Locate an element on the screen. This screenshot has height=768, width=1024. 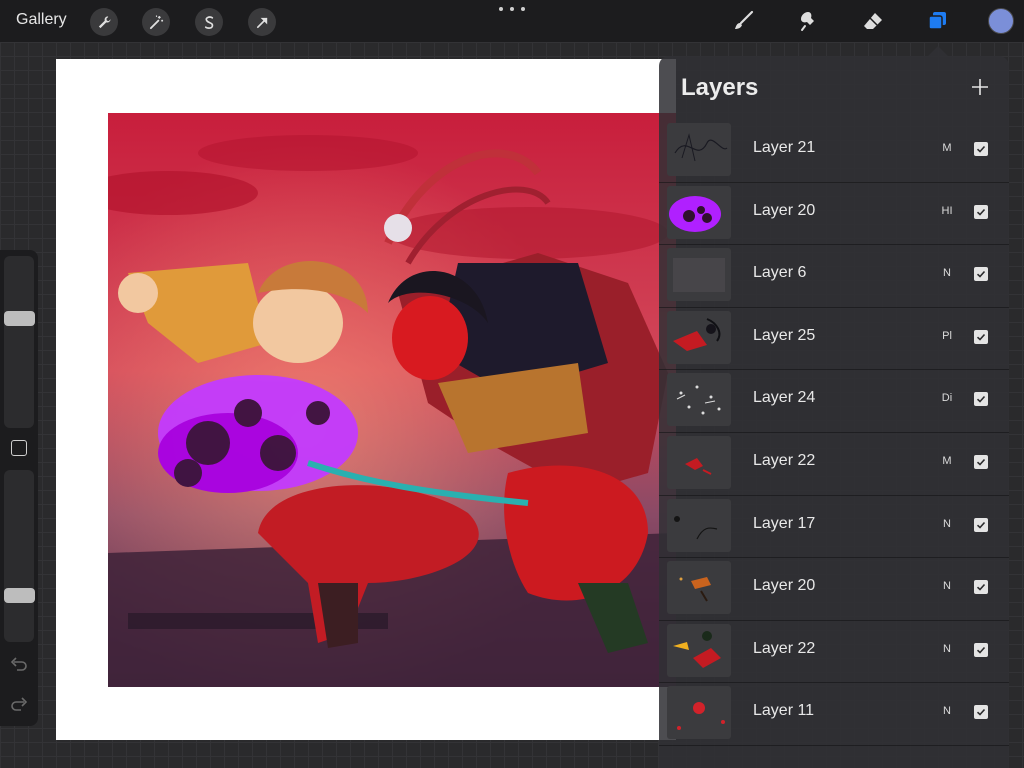
color-picker-swatch is located at coordinates (1001, 21).